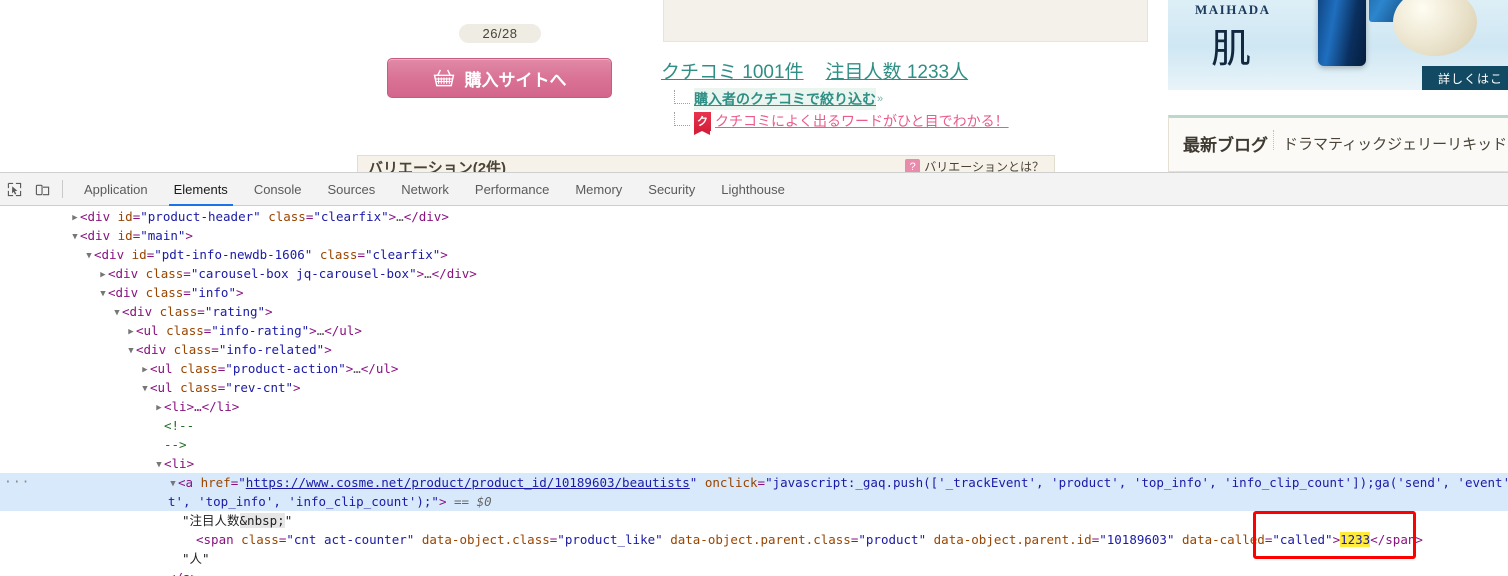  Describe the element at coordinates (671, 189) in the screenshot. I see `tab-security: Security` at that location.